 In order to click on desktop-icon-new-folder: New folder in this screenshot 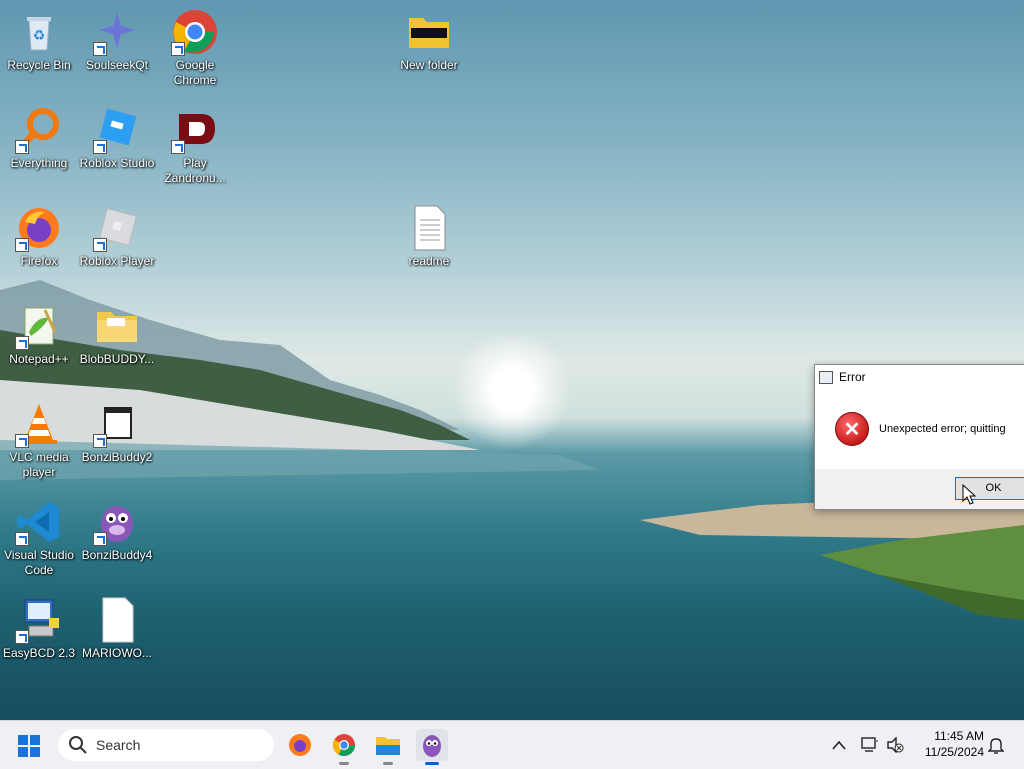, I will do `click(429, 40)`.